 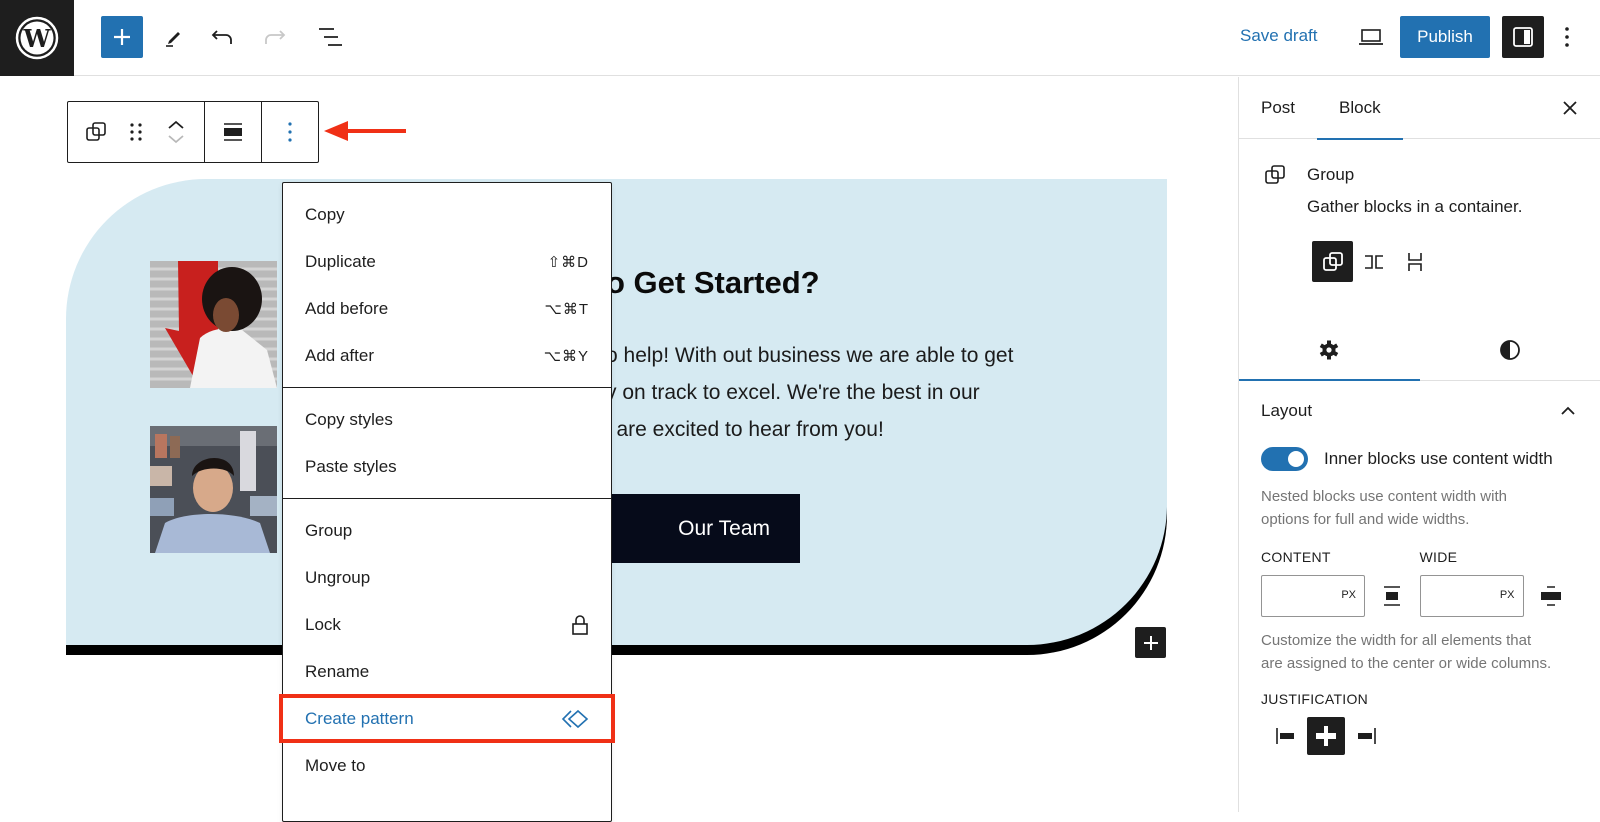 I want to click on menu-item-group: Group, so click(x=447, y=530).